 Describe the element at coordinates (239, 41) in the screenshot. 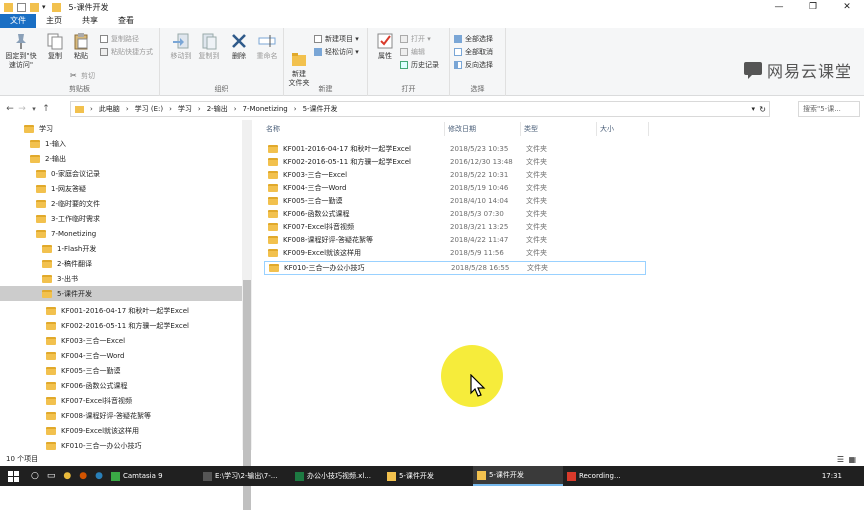

I see `delete-icon` at that location.